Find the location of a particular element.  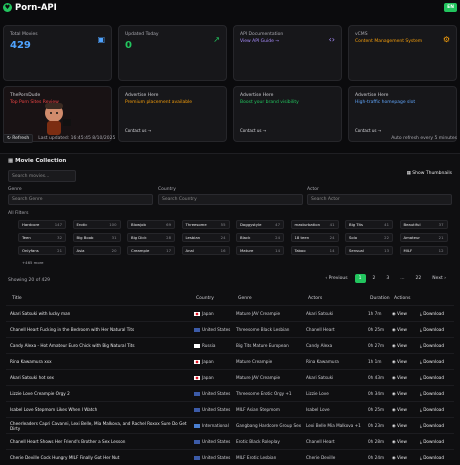

api-docs-card: API Documentation View API Guide → ‹› is located at coordinates (287, 53).